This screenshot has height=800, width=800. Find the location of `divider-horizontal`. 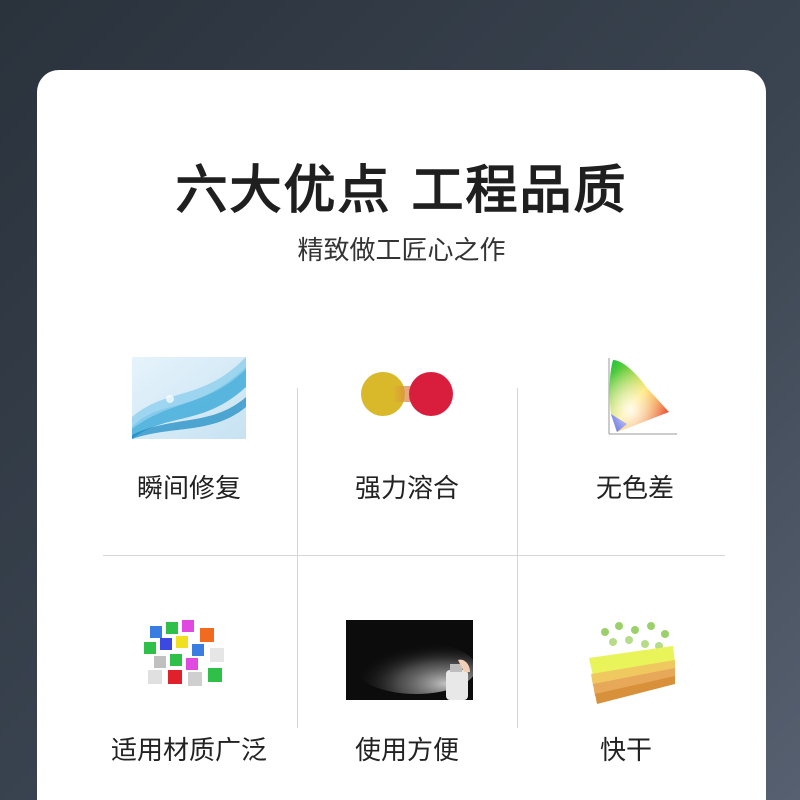

divider-horizontal is located at coordinates (414, 555).